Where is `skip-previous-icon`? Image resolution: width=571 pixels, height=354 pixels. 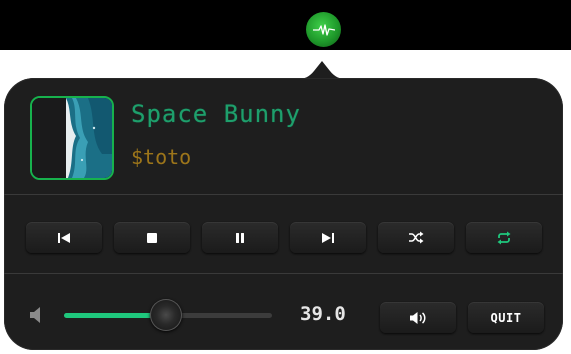
skip-previous-icon is located at coordinates (64, 237).